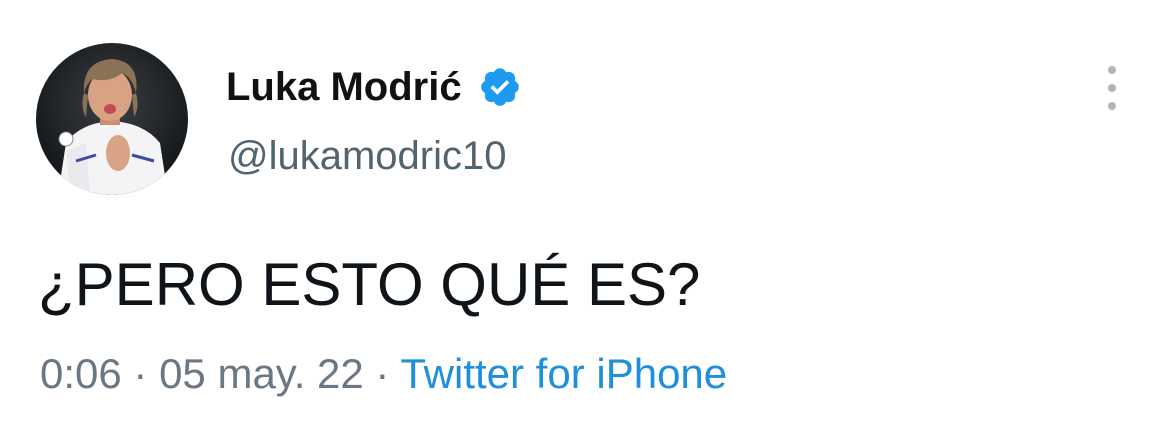  I want to click on profile-avatar, so click(112, 119).